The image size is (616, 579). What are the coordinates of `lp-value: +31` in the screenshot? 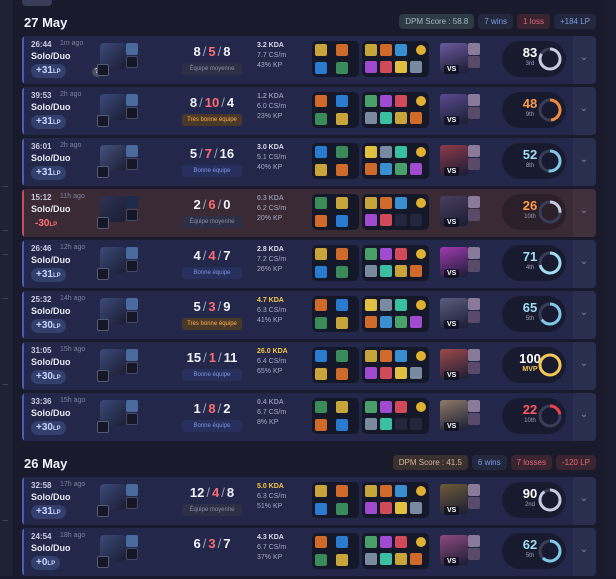 It's located at (44, 274).